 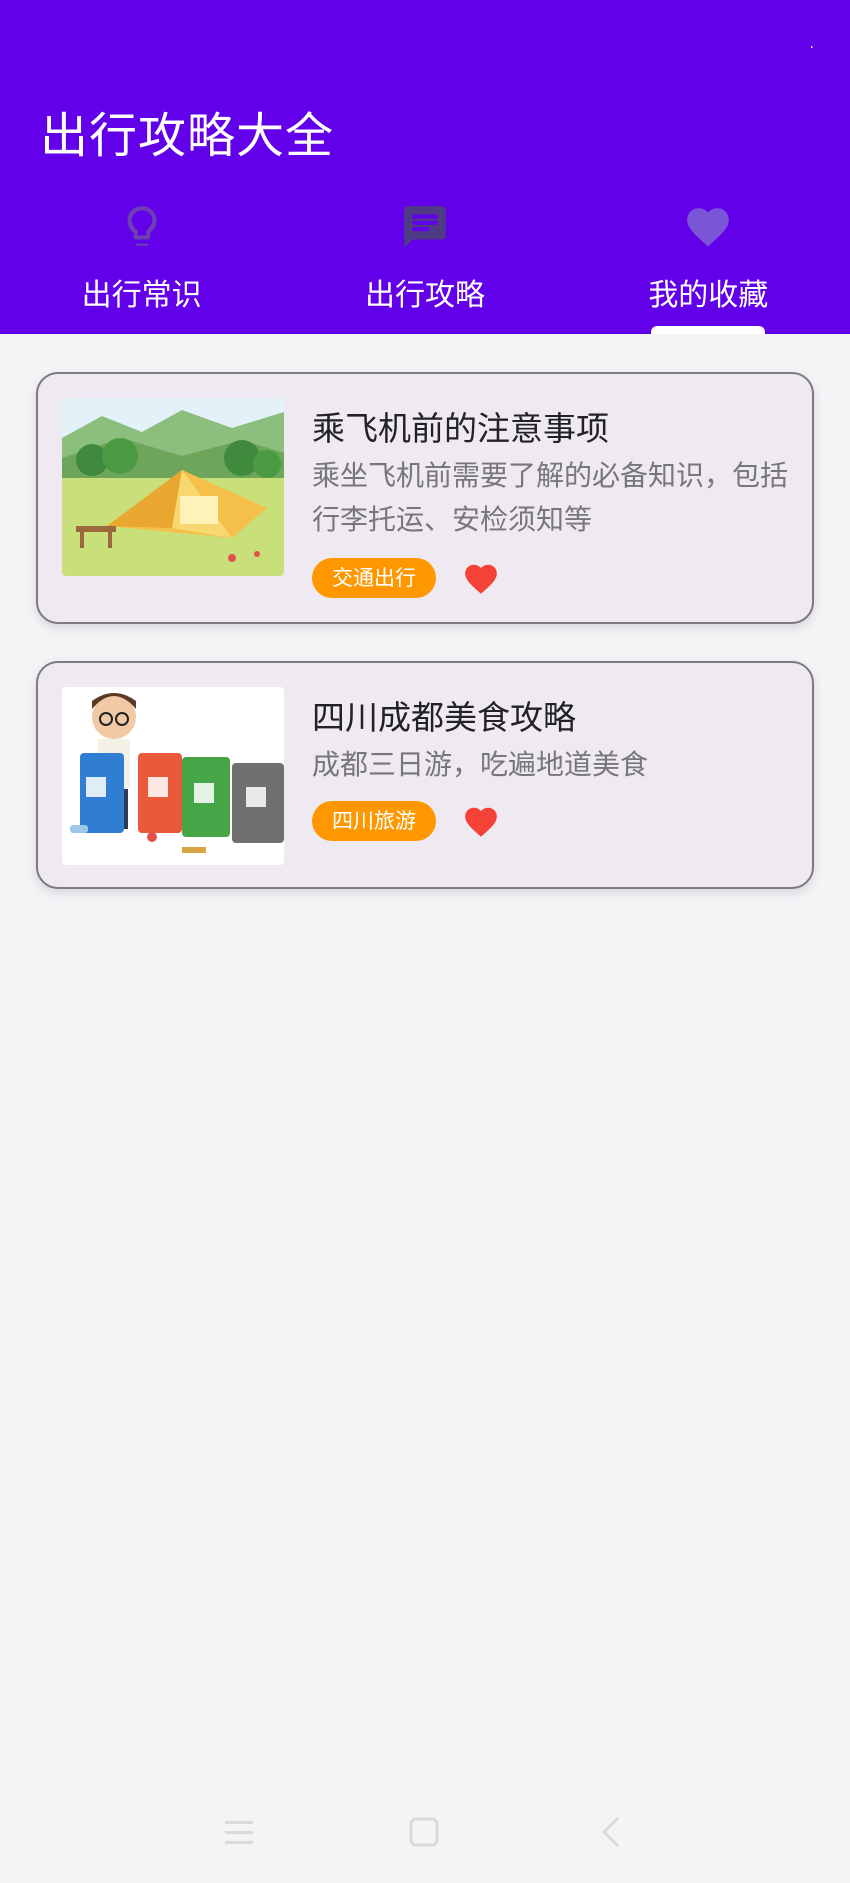 What do you see at coordinates (141, 265) in the screenshot?
I see `tab-travel-knowledge: 出行常识` at bounding box center [141, 265].